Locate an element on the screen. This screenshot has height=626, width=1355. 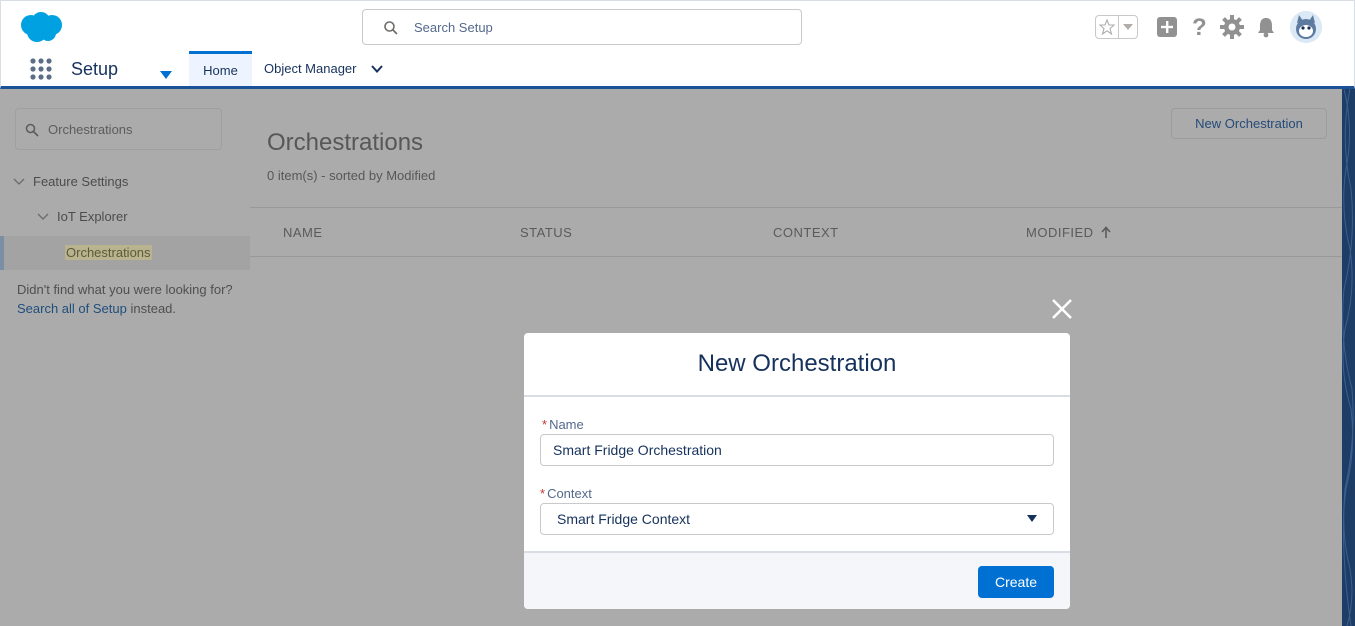
help-icon: ? is located at coordinates (1199, 27).